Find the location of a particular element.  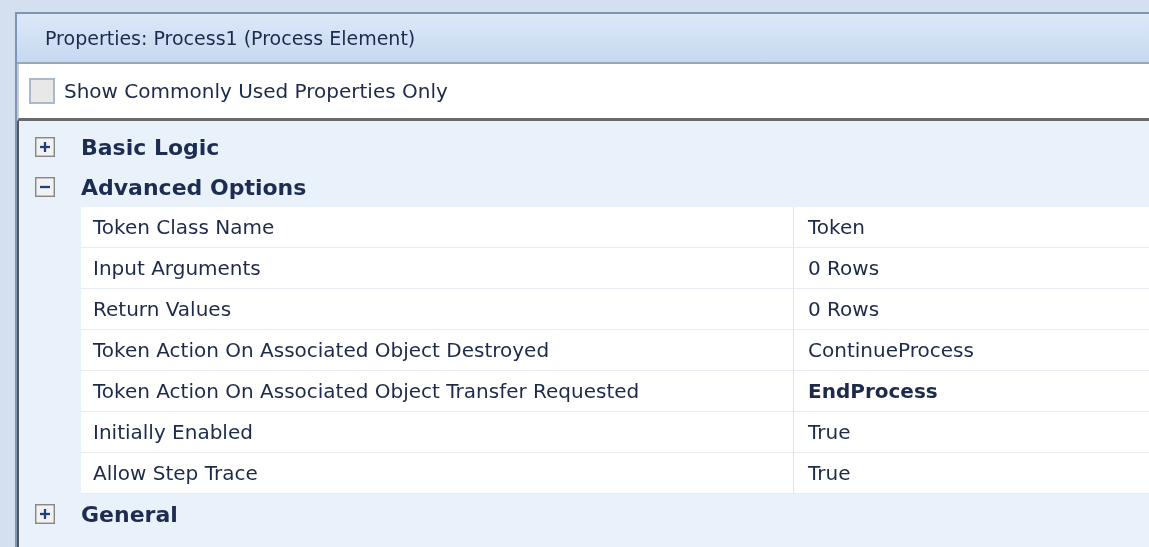

property-name: Token Action On Associated Object Transfer Requested is located at coordinates (437, 391).